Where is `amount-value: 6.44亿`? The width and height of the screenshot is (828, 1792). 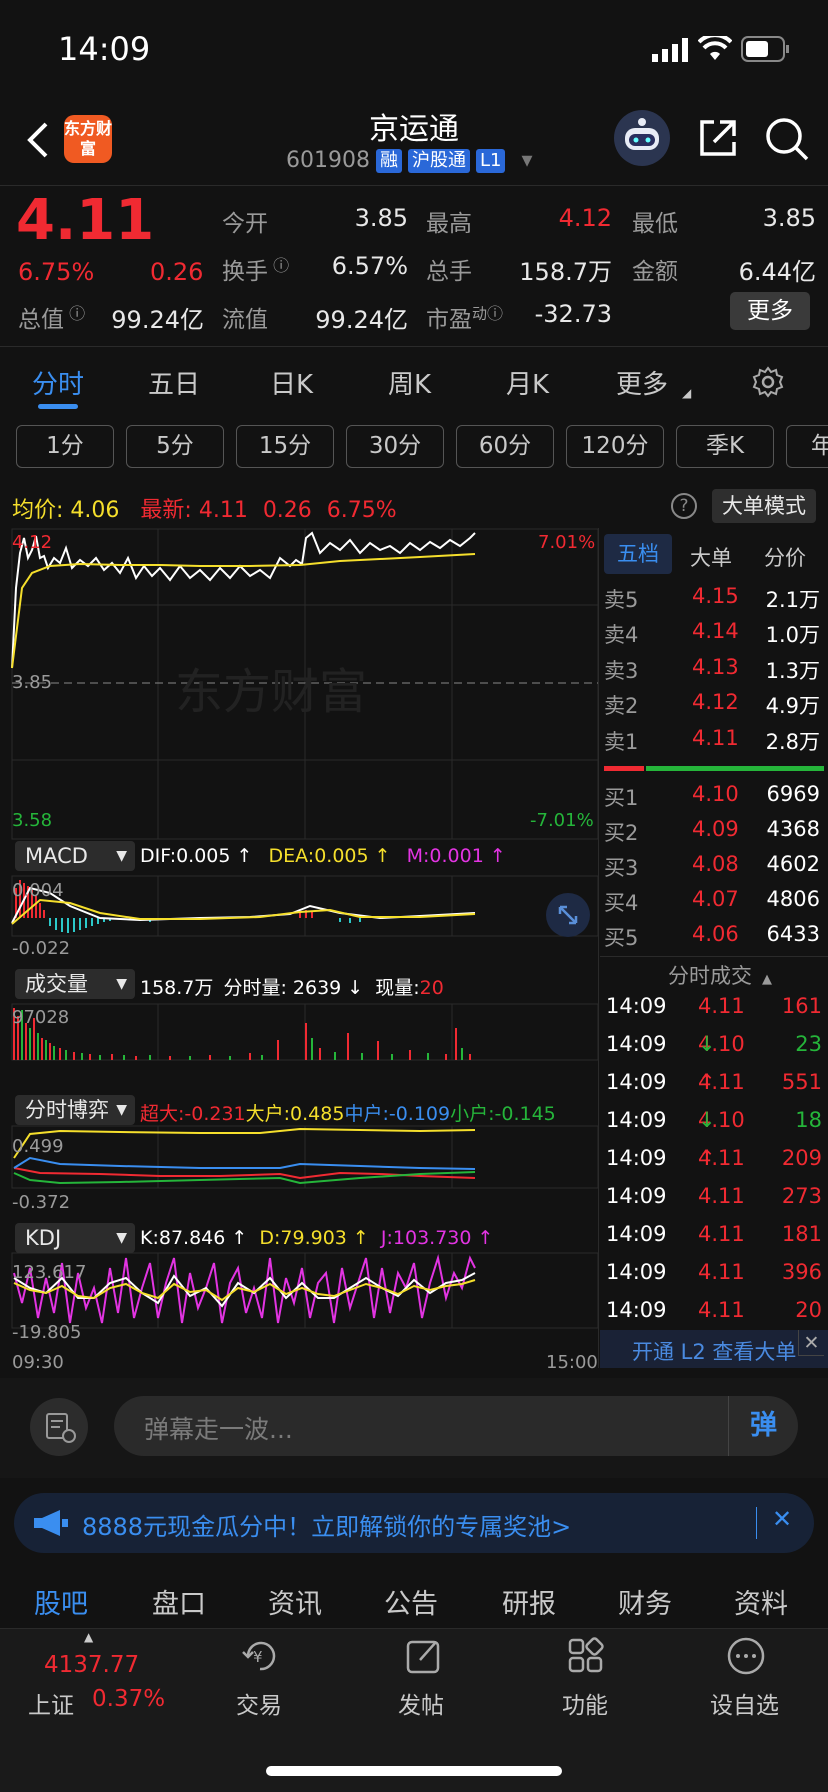 amount-value: 6.44亿 is located at coordinates (777, 272).